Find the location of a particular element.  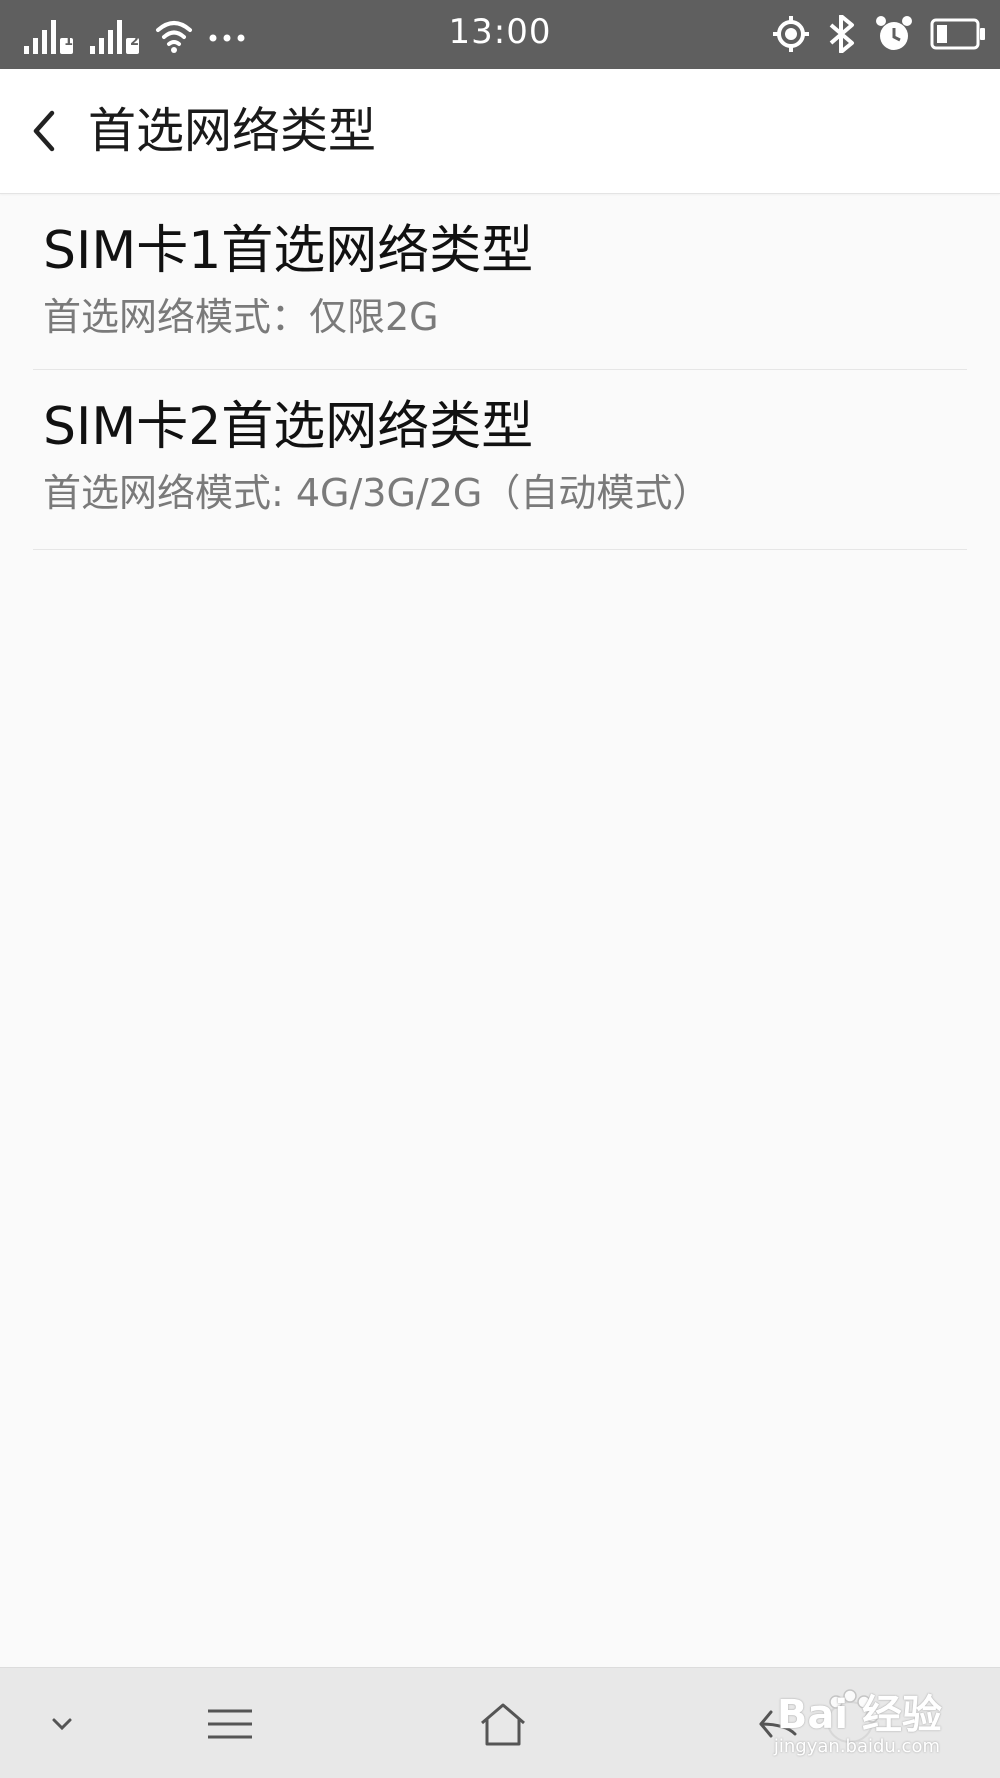

nav-home-button is located at coordinates (503, 1723).